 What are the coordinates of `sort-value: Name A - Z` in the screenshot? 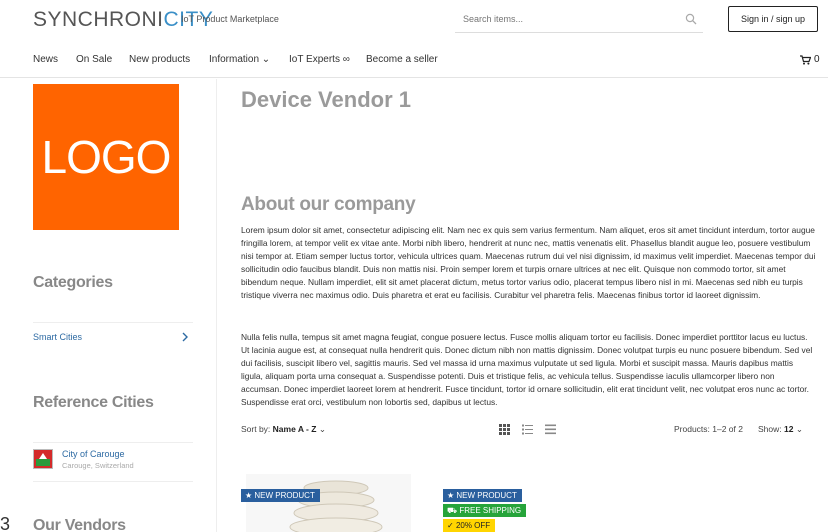 It's located at (294, 429).